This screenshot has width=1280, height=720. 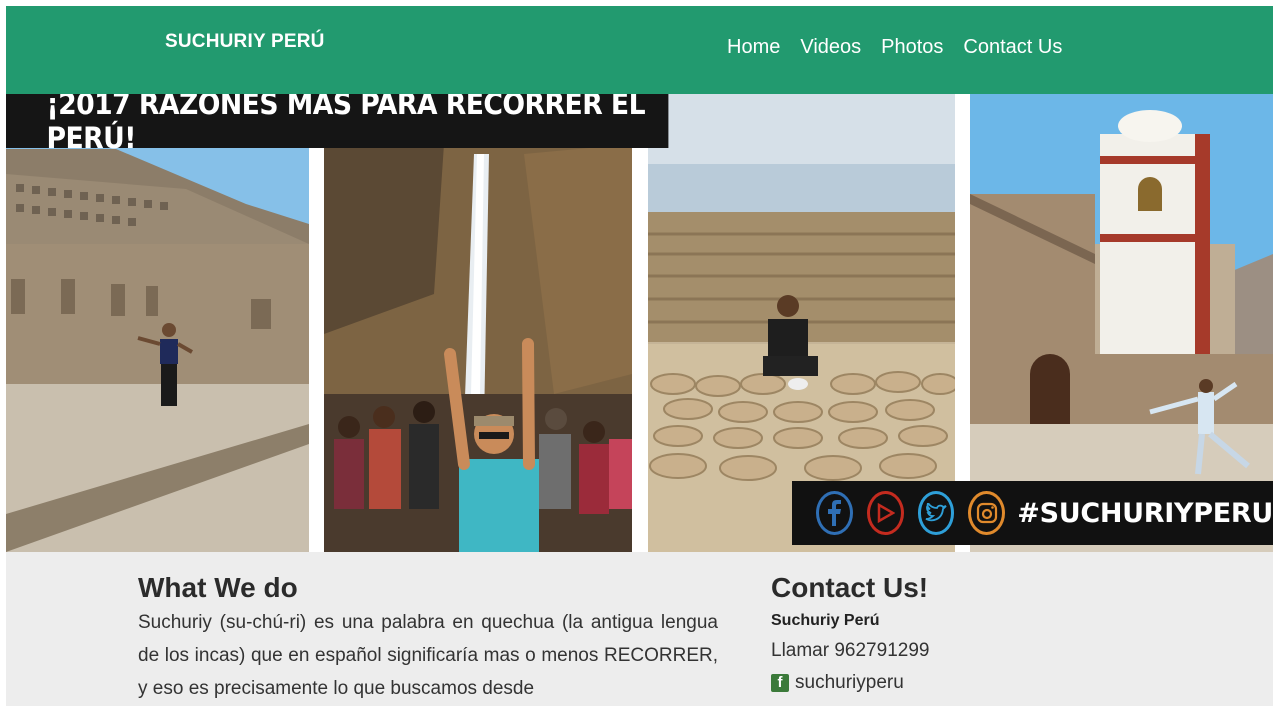 I want to click on main-nav: Home Videos Photos Contact Us, so click(x=894, y=47).